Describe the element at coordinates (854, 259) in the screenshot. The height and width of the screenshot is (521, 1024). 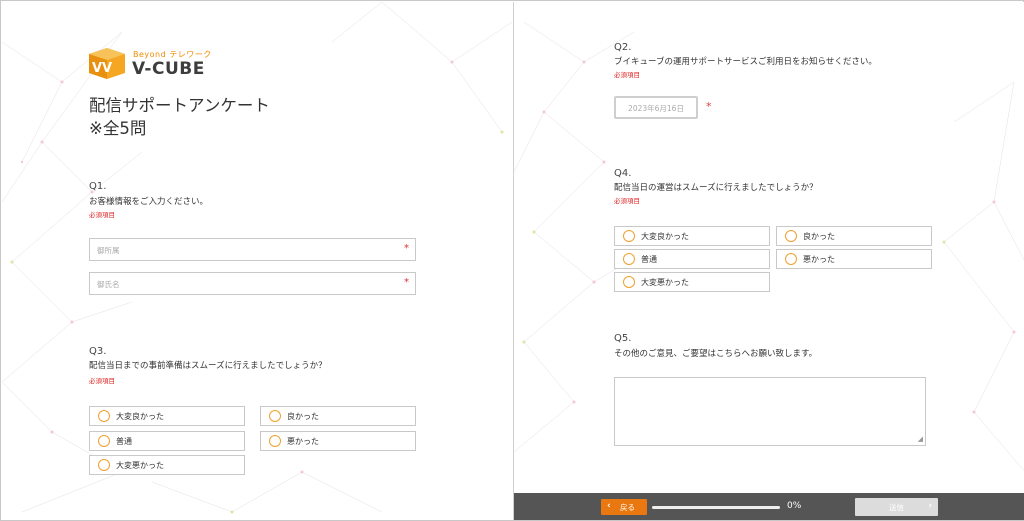
I see `q4-option-bad: 悪かった` at that location.